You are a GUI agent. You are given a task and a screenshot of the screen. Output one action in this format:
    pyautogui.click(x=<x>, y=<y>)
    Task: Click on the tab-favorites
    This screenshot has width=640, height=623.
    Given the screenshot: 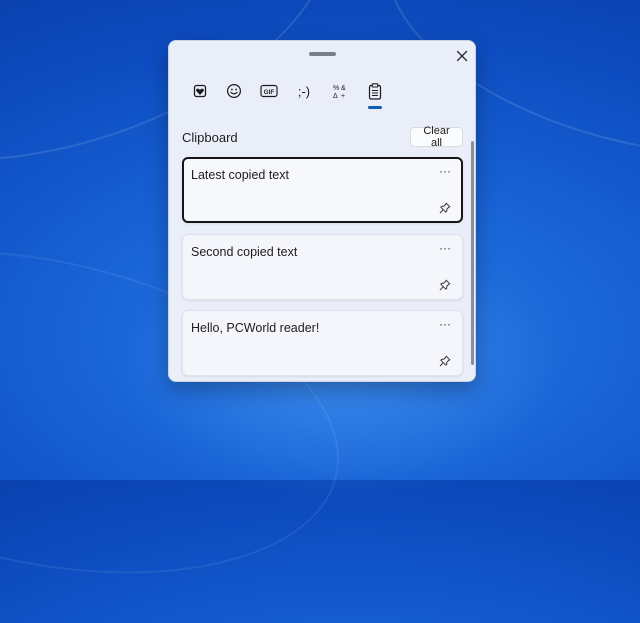 What is the action you would take?
    pyautogui.click(x=200, y=91)
    